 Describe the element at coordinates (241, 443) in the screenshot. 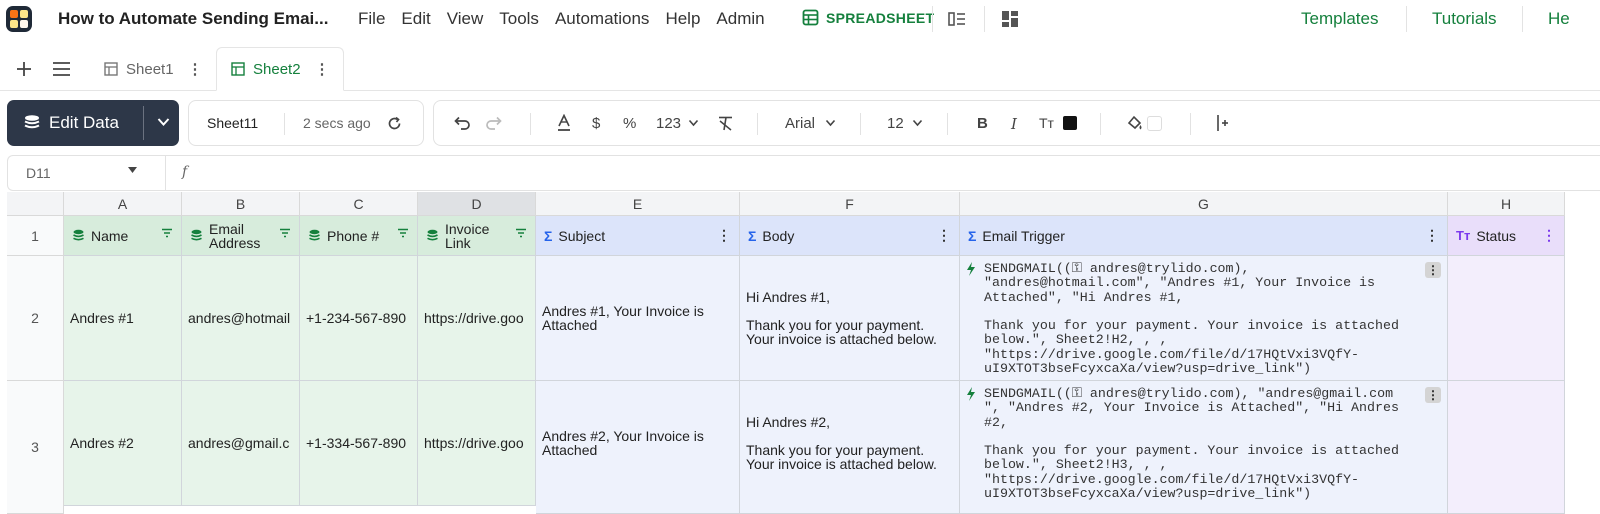

I see `cell-email: andres@gmail.c` at that location.